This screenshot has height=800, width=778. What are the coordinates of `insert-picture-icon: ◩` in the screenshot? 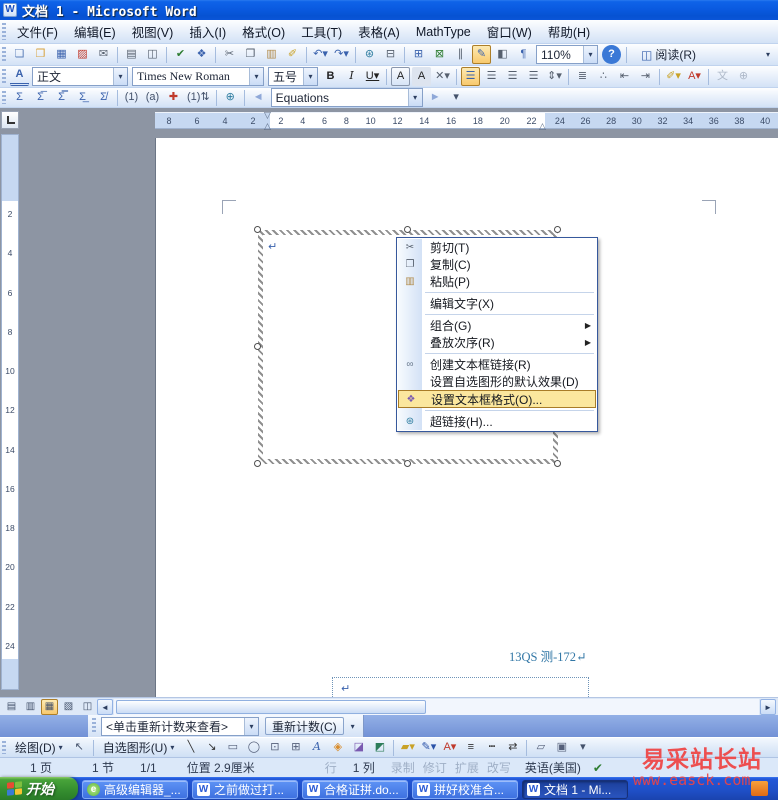 It's located at (379, 747).